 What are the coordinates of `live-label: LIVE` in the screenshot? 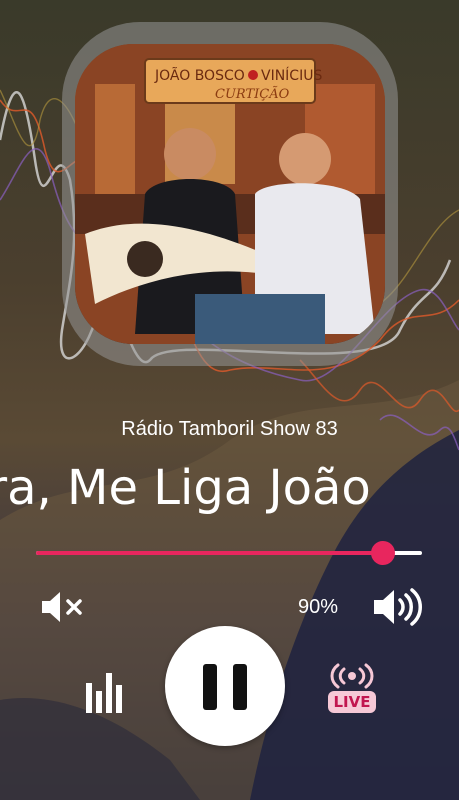 It's located at (352, 702).